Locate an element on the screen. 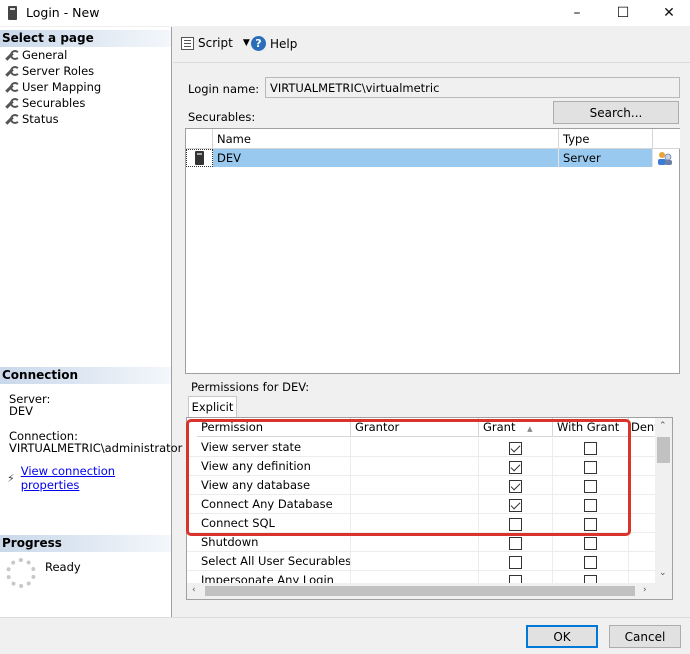 The width and height of the screenshot is (690, 654). row-selector-header is located at coordinates (199, 139).